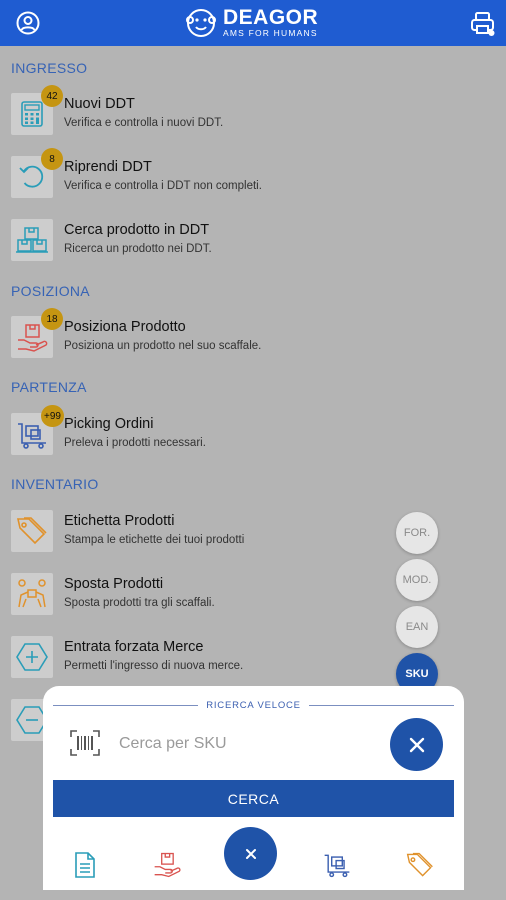 Image resolution: width=506 pixels, height=900 pixels. Describe the element at coordinates (264, 744) in the screenshot. I see `sku-search-input` at that location.